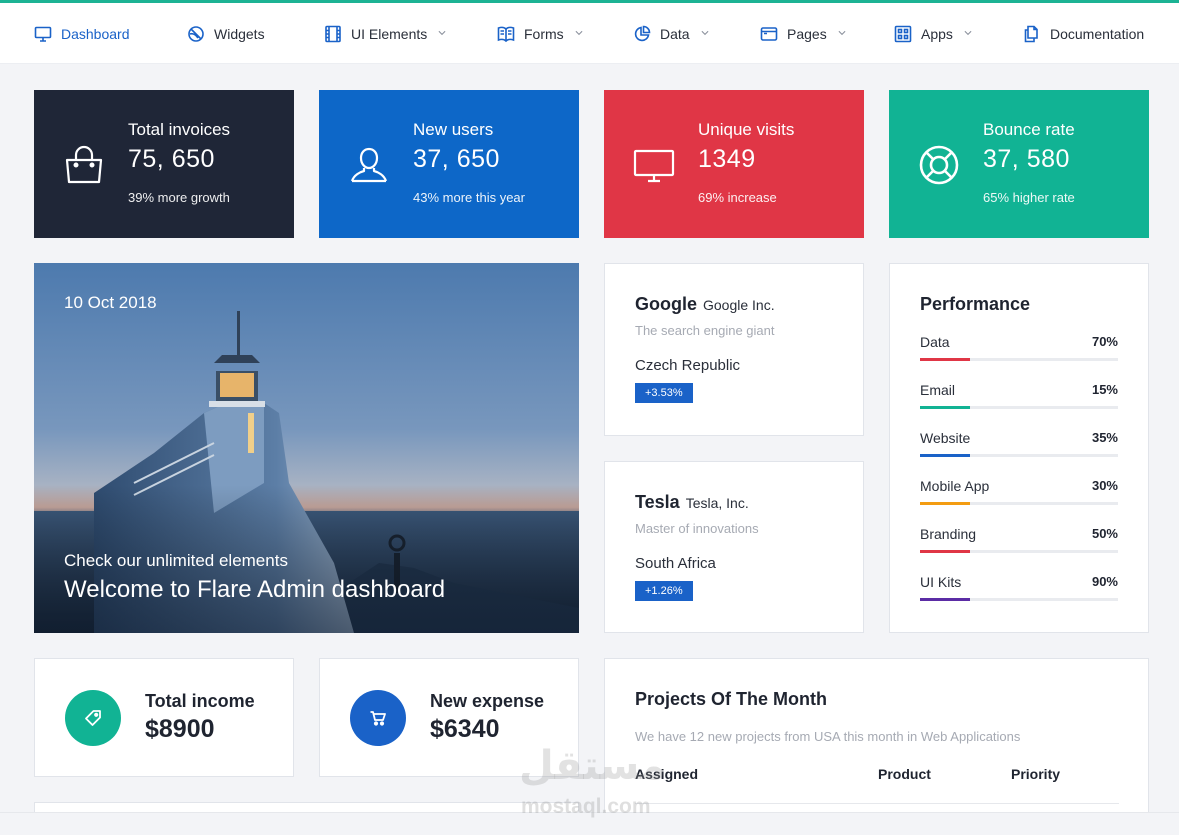 Image resolution: width=1179 pixels, height=835 pixels. What do you see at coordinates (1104, 389) in the screenshot?
I see `performance-value: 15%` at bounding box center [1104, 389].